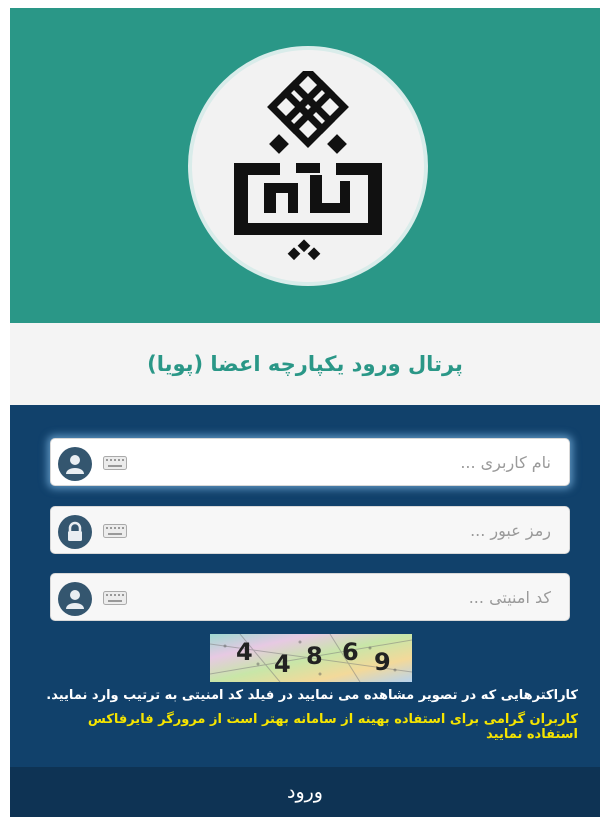  What do you see at coordinates (314, 656) in the screenshot?
I see `captcha-char: 8` at bounding box center [314, 656].